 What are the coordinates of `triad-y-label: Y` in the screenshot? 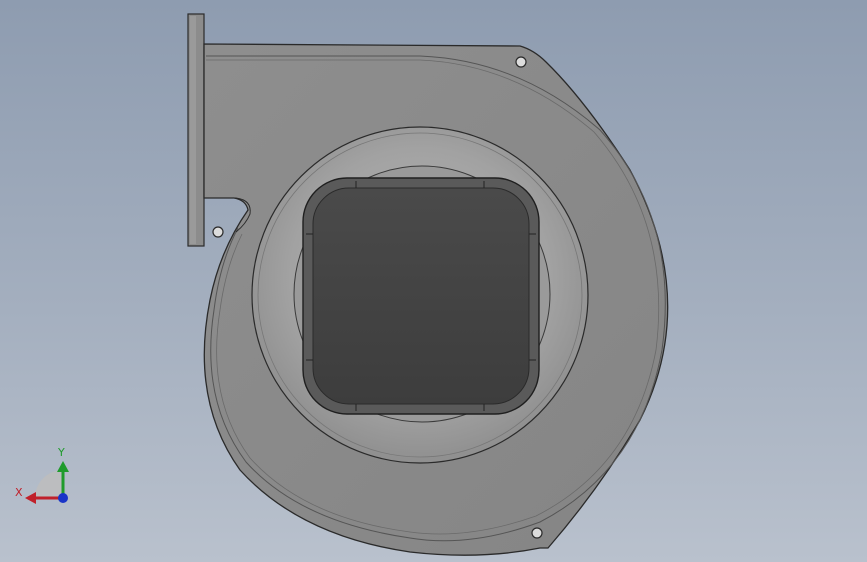 It's located at (61, 452).